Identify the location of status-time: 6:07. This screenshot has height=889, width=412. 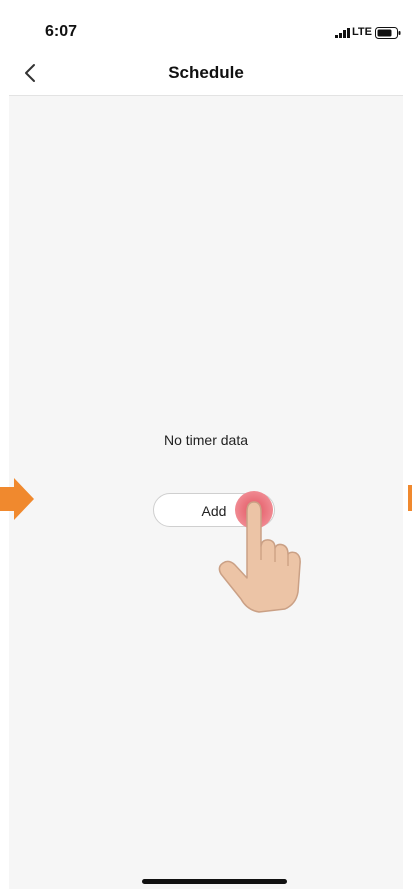
(61, 31).